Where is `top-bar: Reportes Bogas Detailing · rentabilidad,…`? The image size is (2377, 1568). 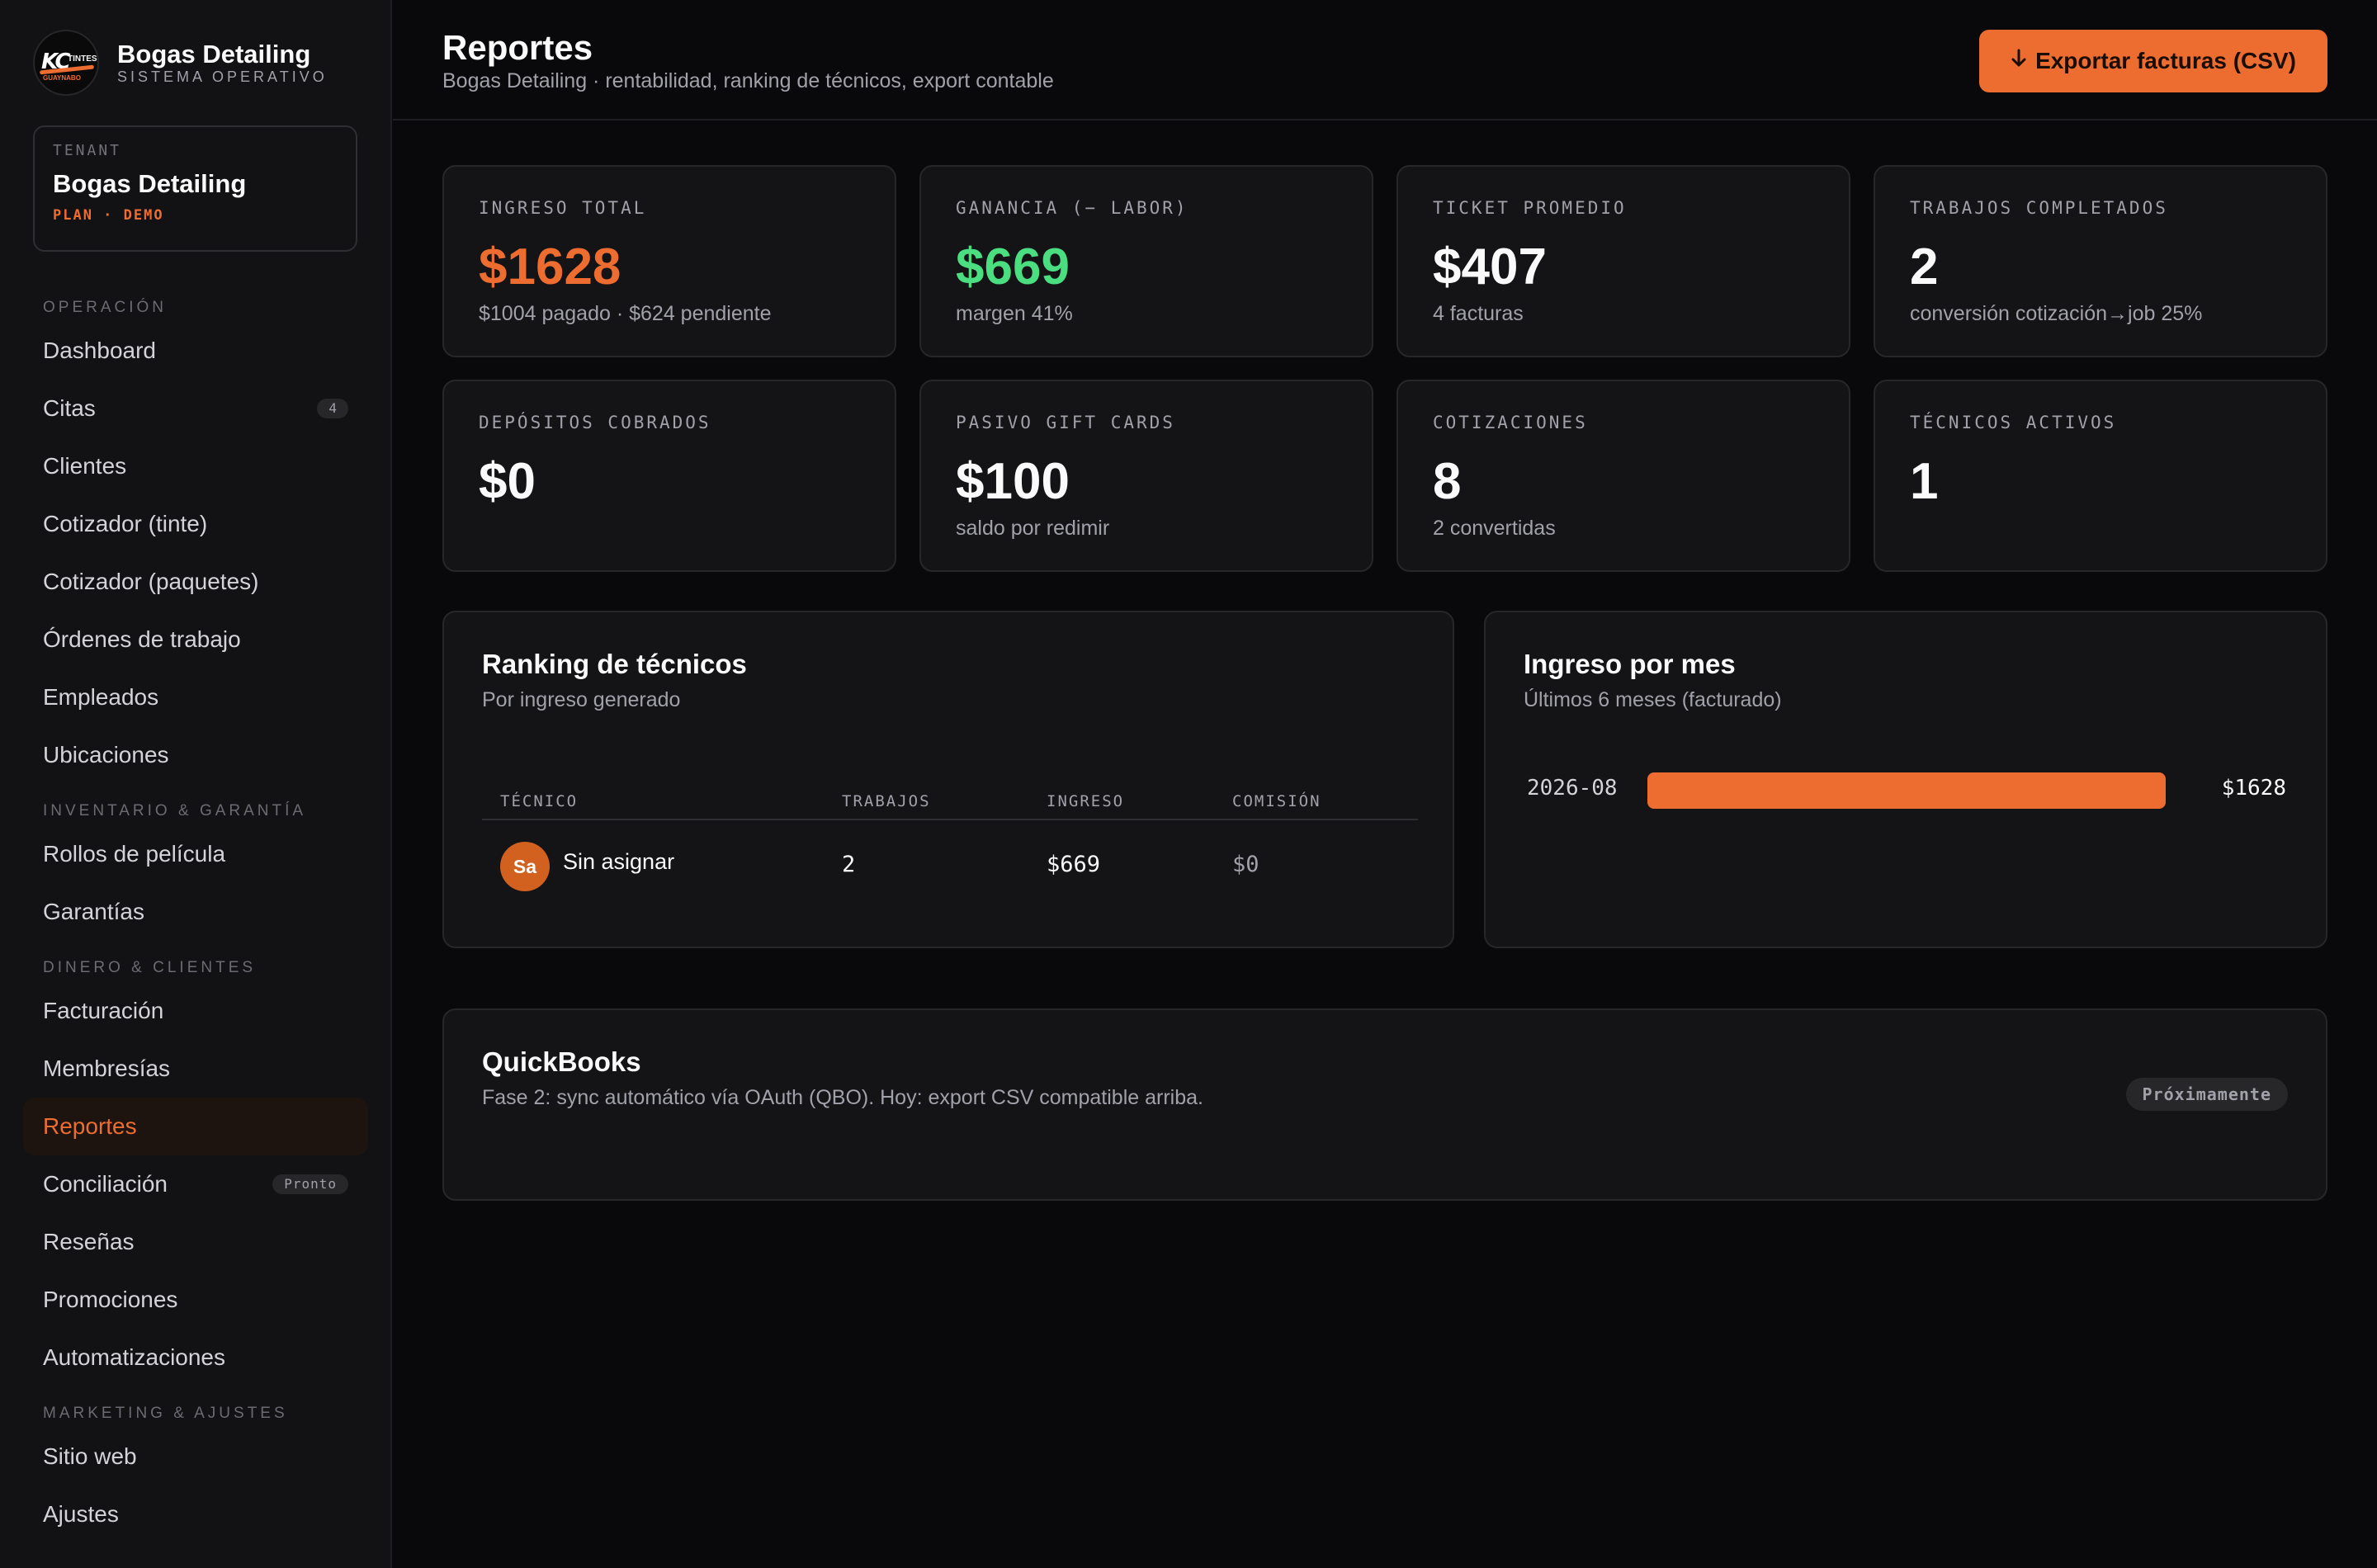
top-bar: Reportes Bogas Detailing · rentabilidad,… is located at coordinates (1385, 60).